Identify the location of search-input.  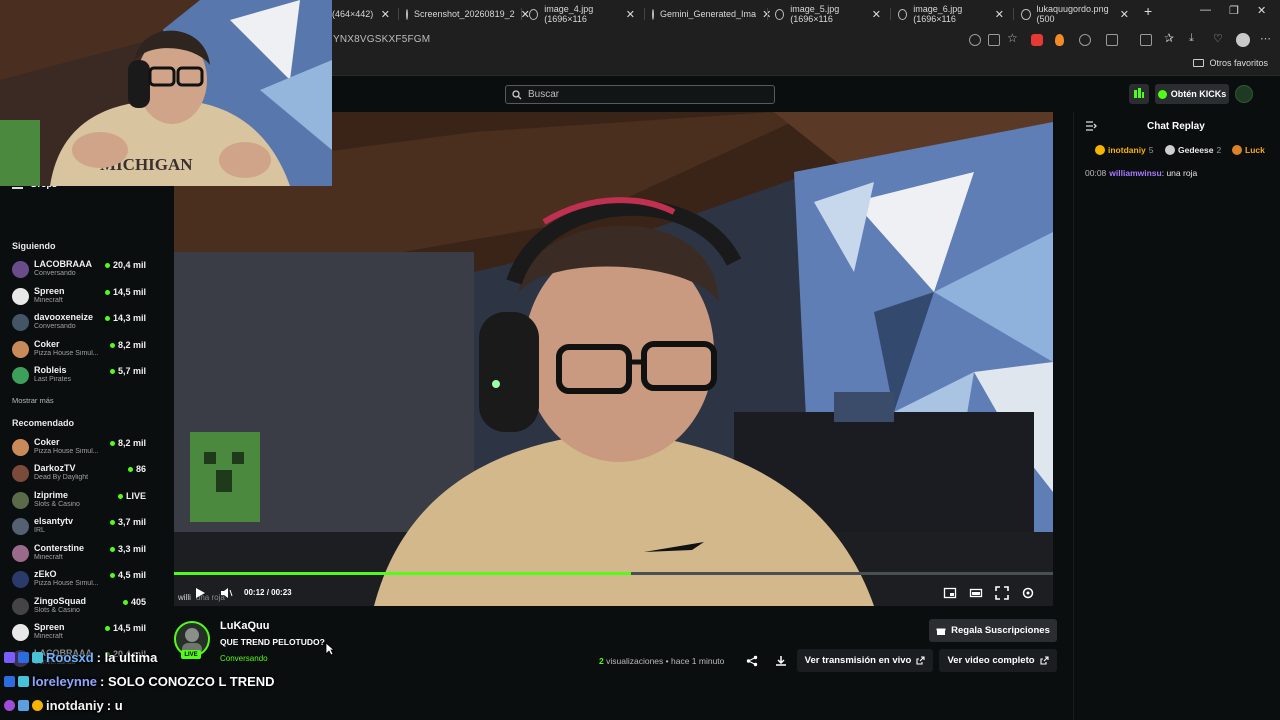
(643, 94).